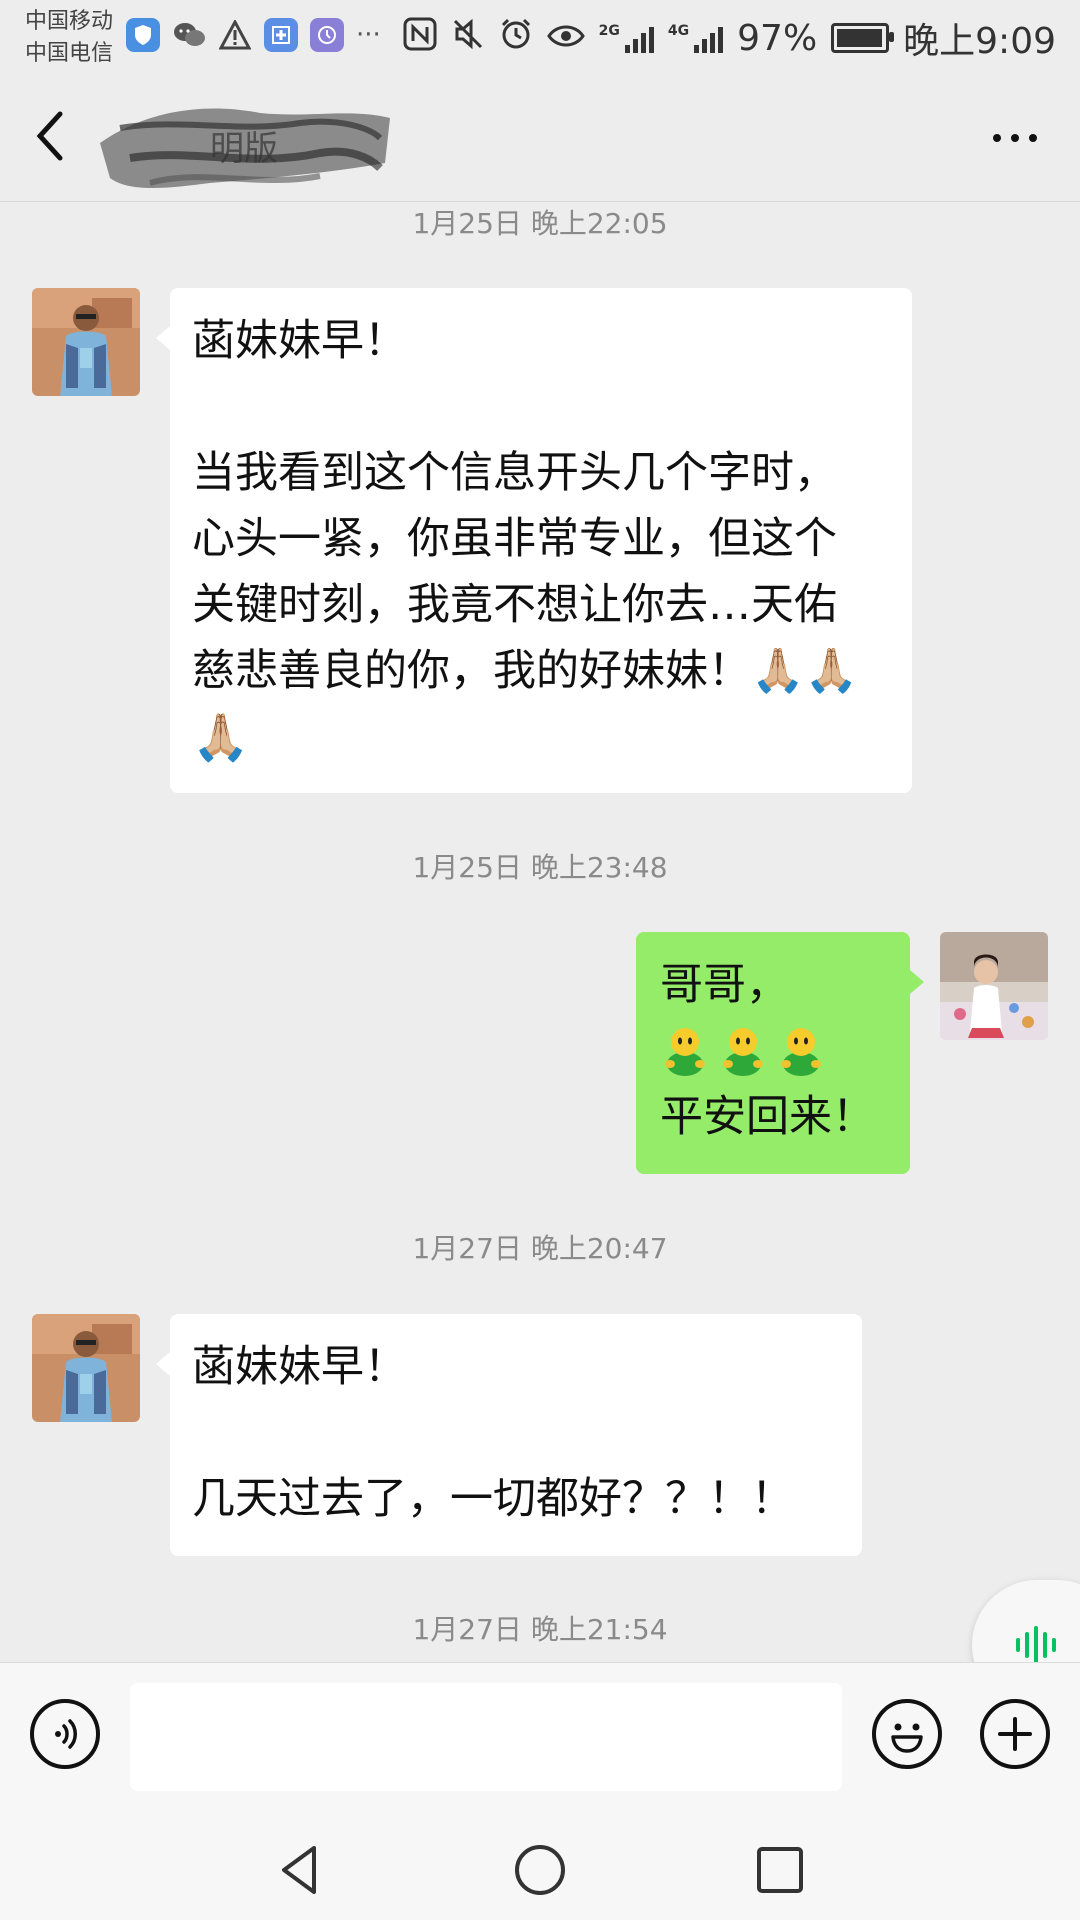 The width and height of the screenshot is (1080, 1920). Describe the element at coordinates (281, 35) in the screenshot. I see `hospital-app-icon` at that location.